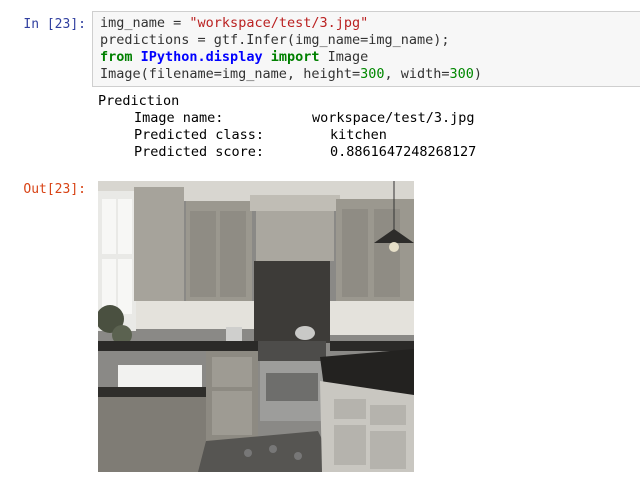 The width and height of the screenshot is (640, 480). I want to click on input-prompt: In [23]:, so click(54, 24).